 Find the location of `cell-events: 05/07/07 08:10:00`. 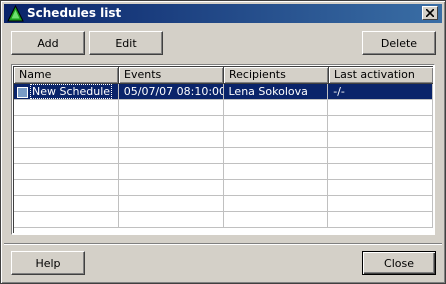

cell-events: 05/07/07 08:10:00 is located at coordinates (171, 92).